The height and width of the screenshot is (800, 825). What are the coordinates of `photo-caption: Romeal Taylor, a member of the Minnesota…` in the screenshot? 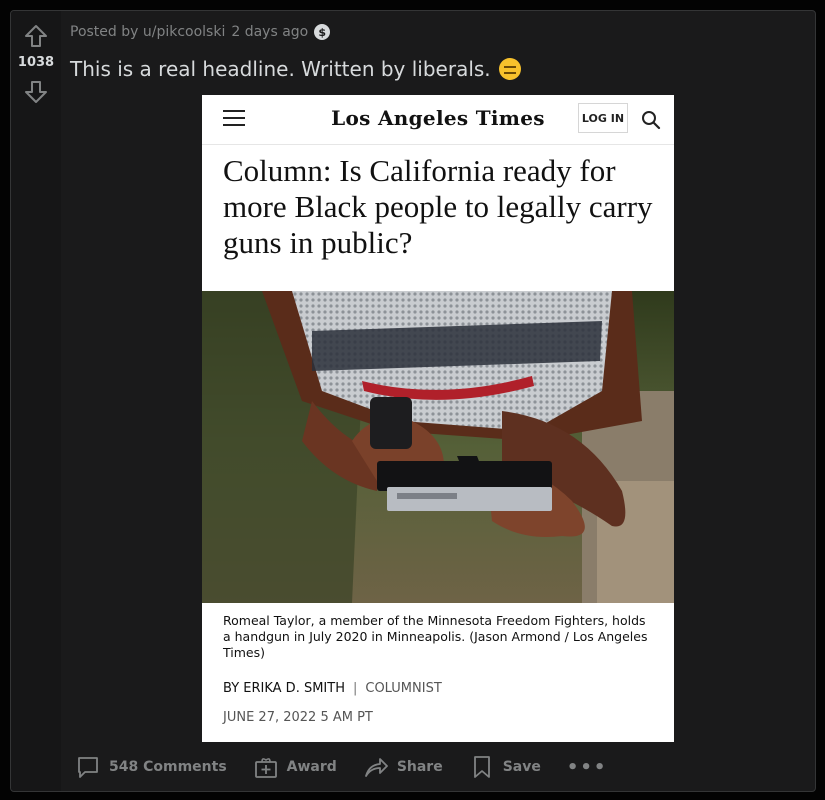 It's located at (435, 636).